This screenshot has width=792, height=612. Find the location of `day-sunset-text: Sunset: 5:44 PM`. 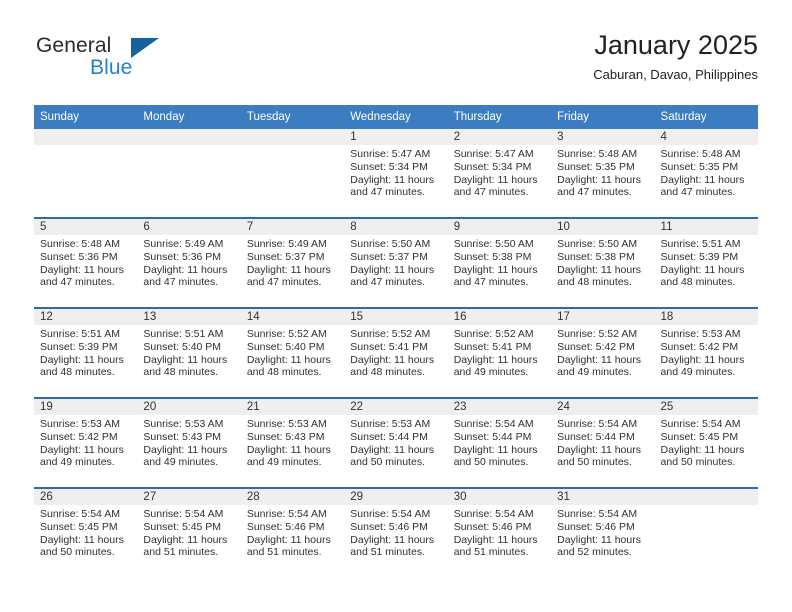

day-sunset-text: Sunset: 5:44 PM is located at coordinates (596, 436).